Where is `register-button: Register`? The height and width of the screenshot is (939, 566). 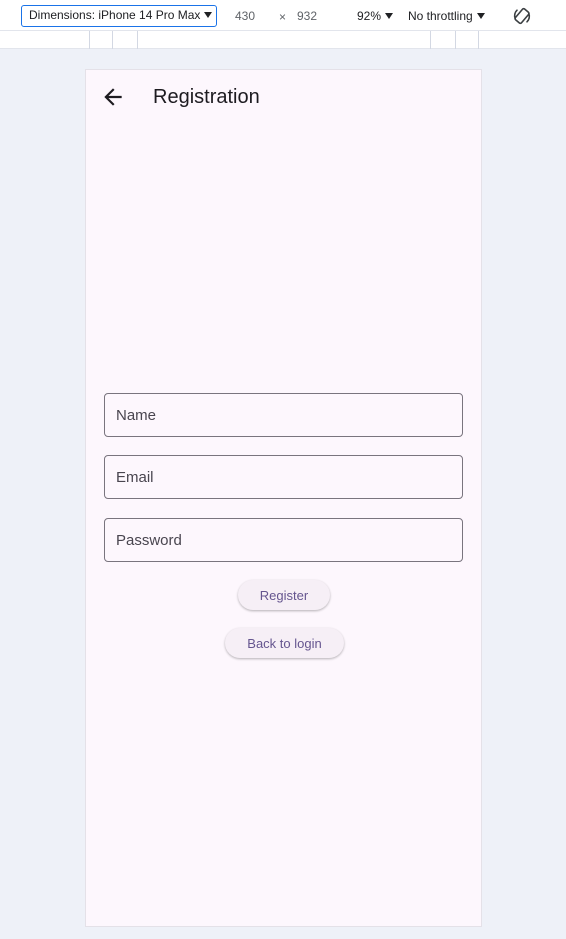
register-button: Register is located at coordinates (284, 595).